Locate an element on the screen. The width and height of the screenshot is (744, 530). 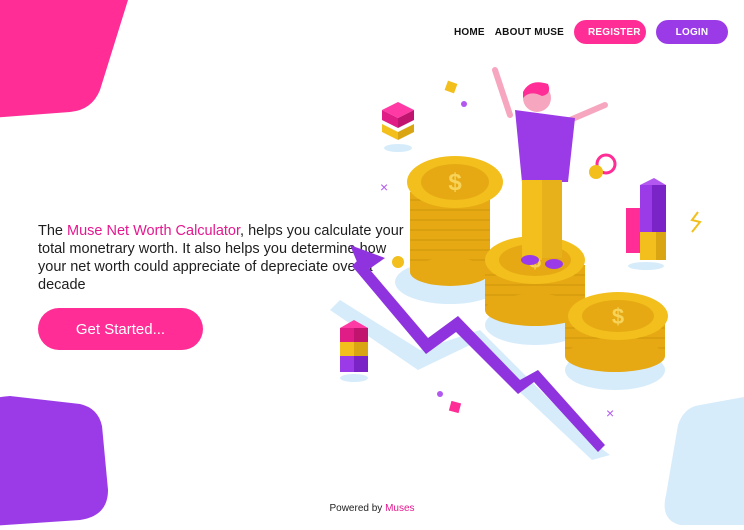
top-navigation: HOME ABOUT MUSE REGISTER LOGIN is located at coordinates (591, 32).